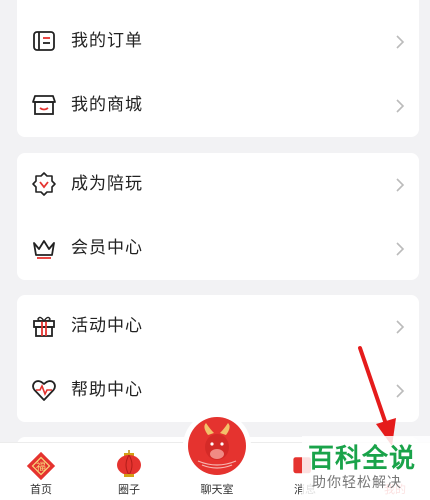 The width and height of the screenshot is (430, 500). I want to click on tab-home-label: 首页, so click(41, 489).